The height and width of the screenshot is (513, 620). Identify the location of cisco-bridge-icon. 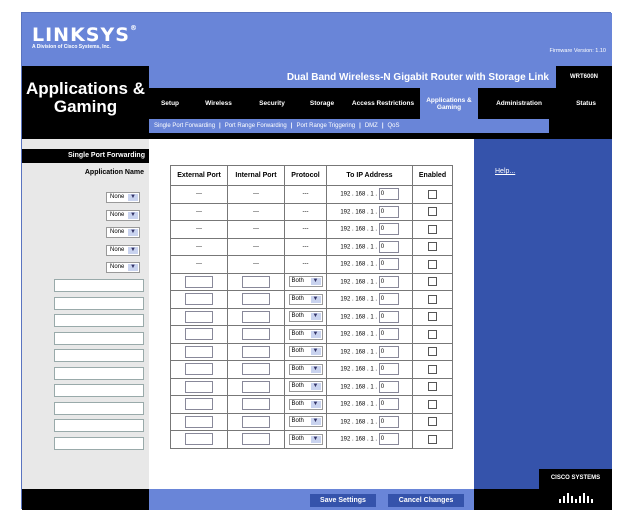
(576, 498).